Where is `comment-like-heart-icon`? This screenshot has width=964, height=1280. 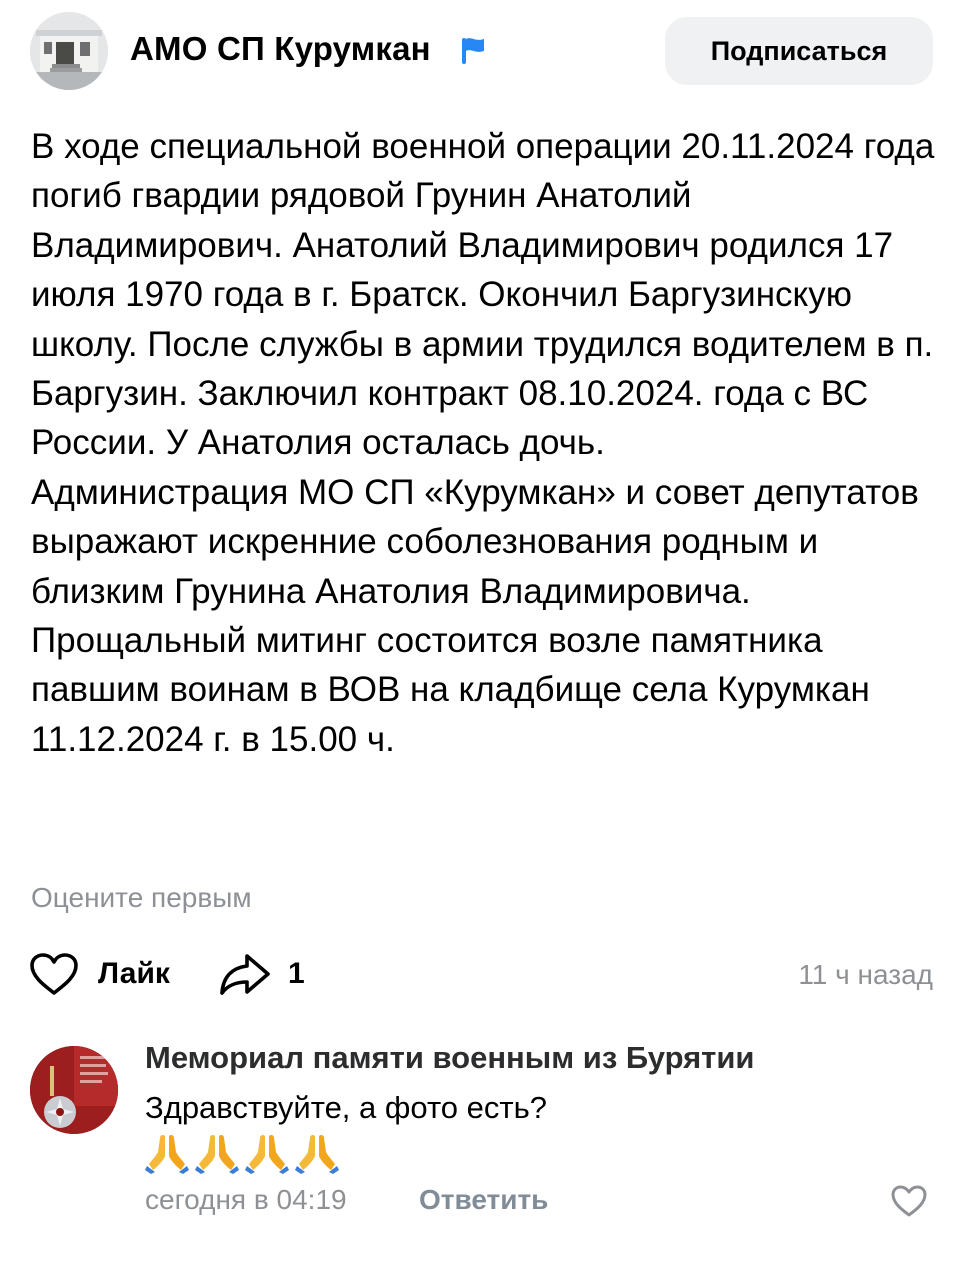
comment-like-heart-icon is located at coordinates (909, 1201).